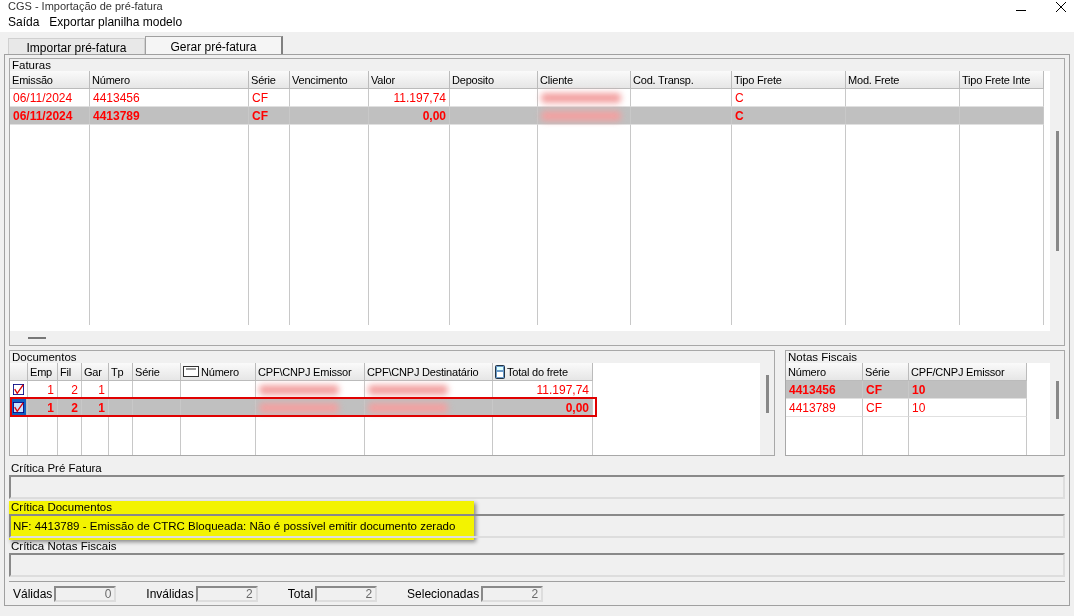  I want to click on column-header: Cod. Transp., so click(681, 80).